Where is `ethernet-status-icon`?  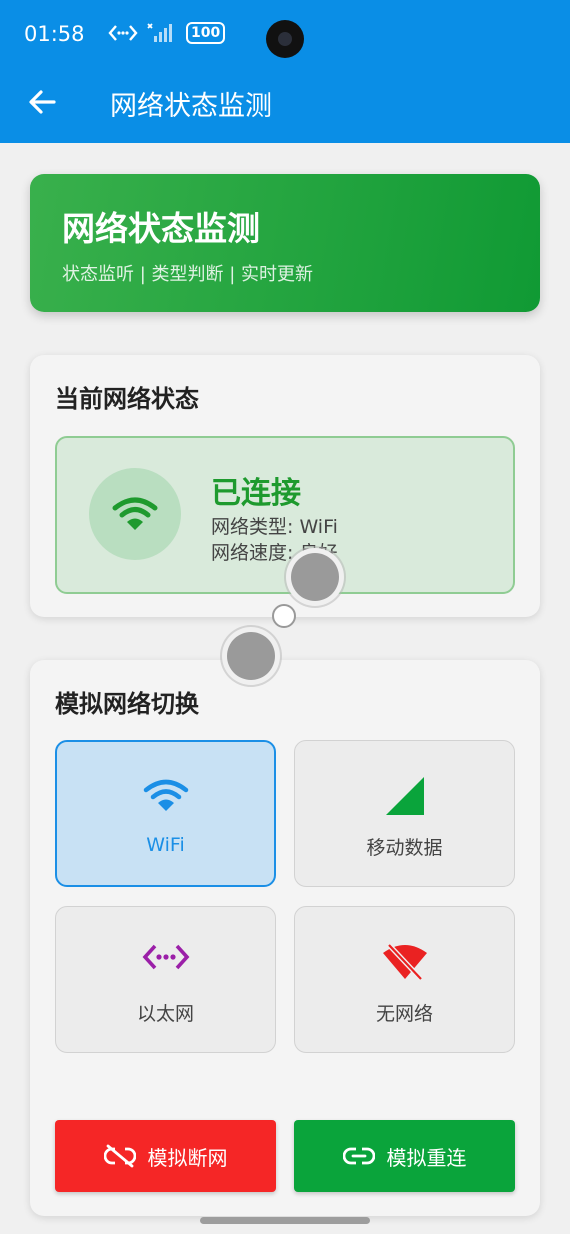 ethernet-status-icon is located at coordinates (123, 33).